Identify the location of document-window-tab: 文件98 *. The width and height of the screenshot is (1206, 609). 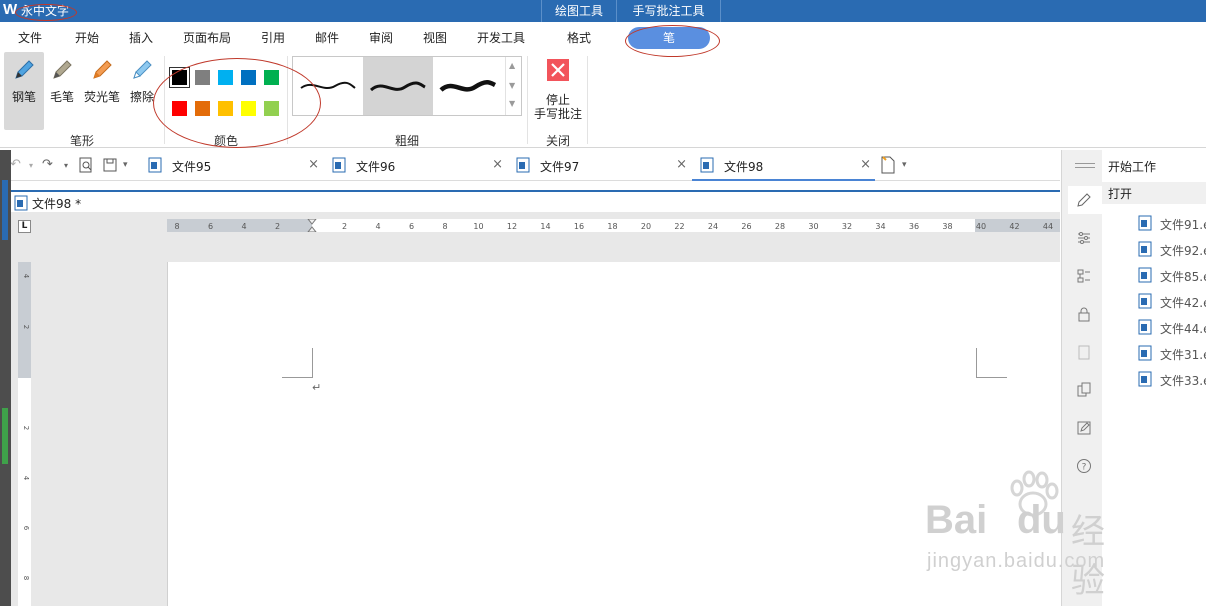
(535, 201).